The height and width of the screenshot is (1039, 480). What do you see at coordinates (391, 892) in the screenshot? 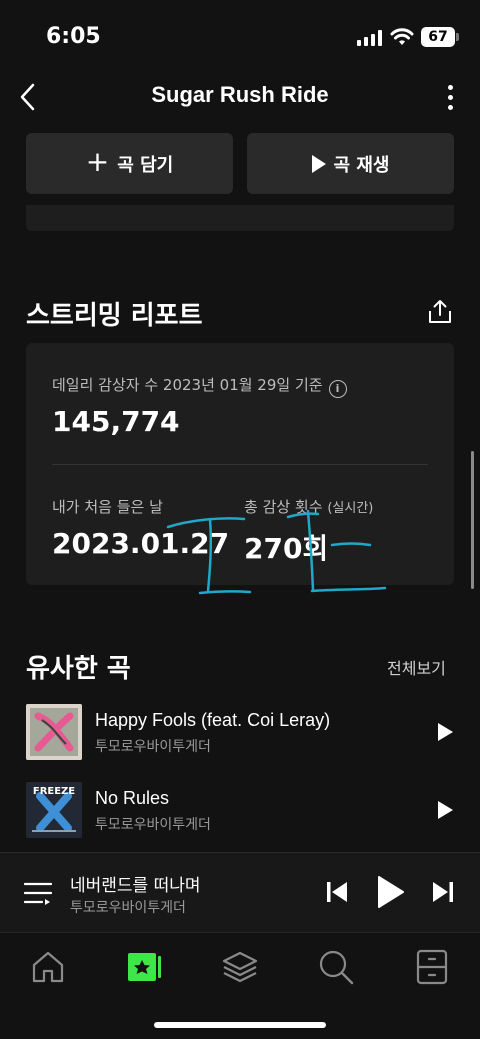
I see `play-pause-icon` at bounding box center [391, 892].